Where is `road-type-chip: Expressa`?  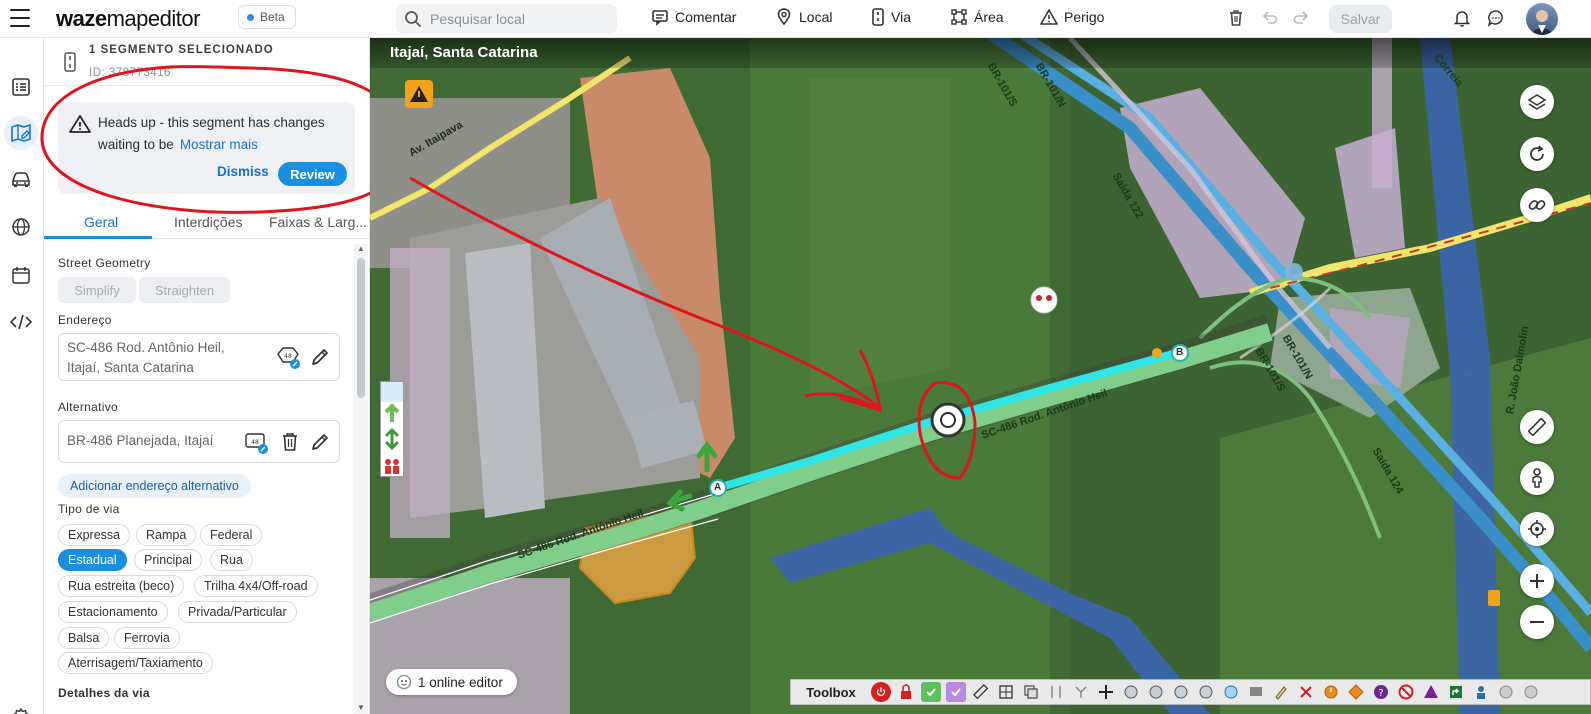
road-type-chip: Expressa is located at coordinates (94, 535).